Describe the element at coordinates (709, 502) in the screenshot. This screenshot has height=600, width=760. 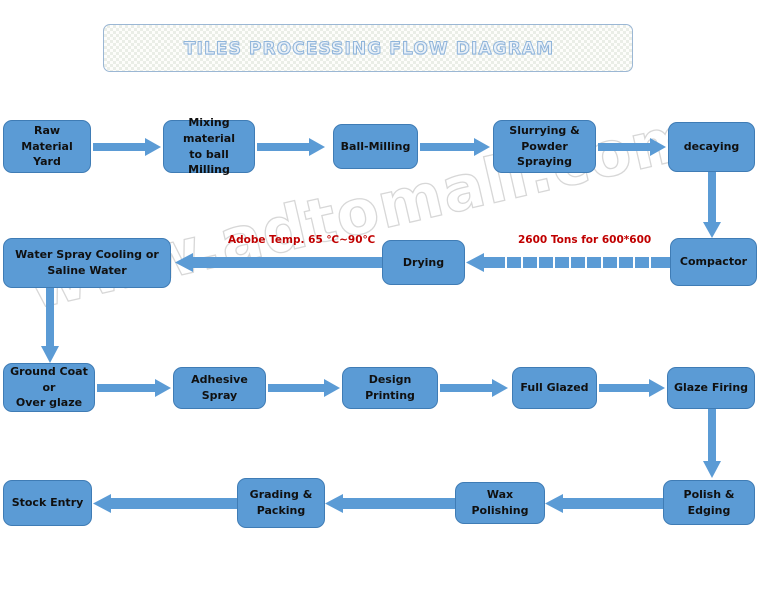
I see `node-polish-edging: Polish & Edging` at that location.